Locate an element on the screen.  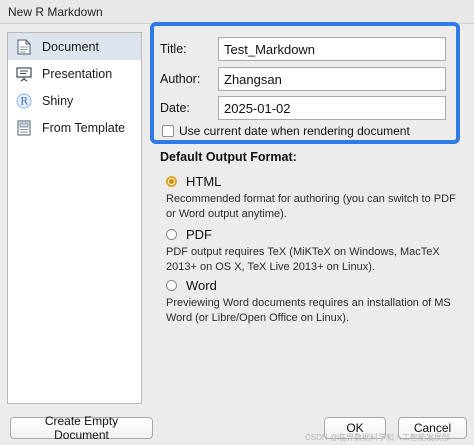
sidebar-item-from-template: From Template is located at coordinates (74, 127).